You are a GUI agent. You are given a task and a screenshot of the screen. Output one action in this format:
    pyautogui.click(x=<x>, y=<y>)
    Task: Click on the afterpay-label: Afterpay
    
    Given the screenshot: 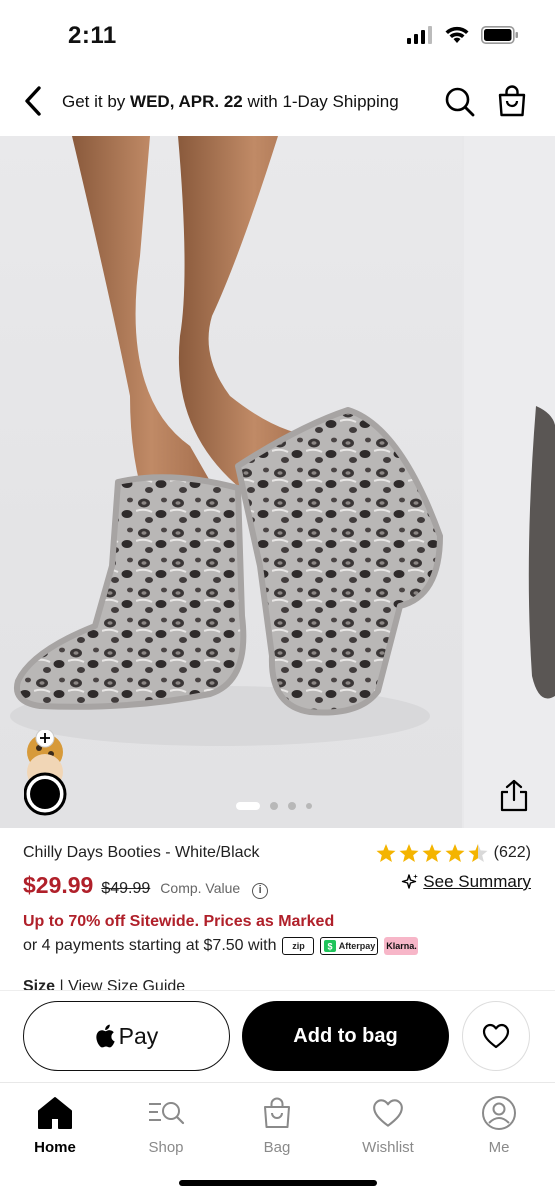 What is the action you would take?
    pyautogui.click(x=357, y=946)
    